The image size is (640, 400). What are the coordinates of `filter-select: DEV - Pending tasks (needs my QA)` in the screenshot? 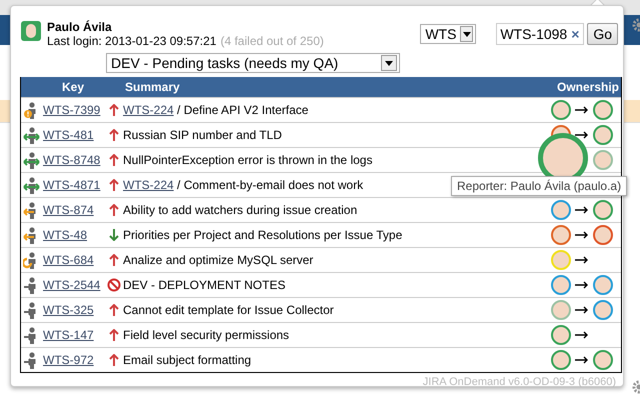 It's located at (253, 63).